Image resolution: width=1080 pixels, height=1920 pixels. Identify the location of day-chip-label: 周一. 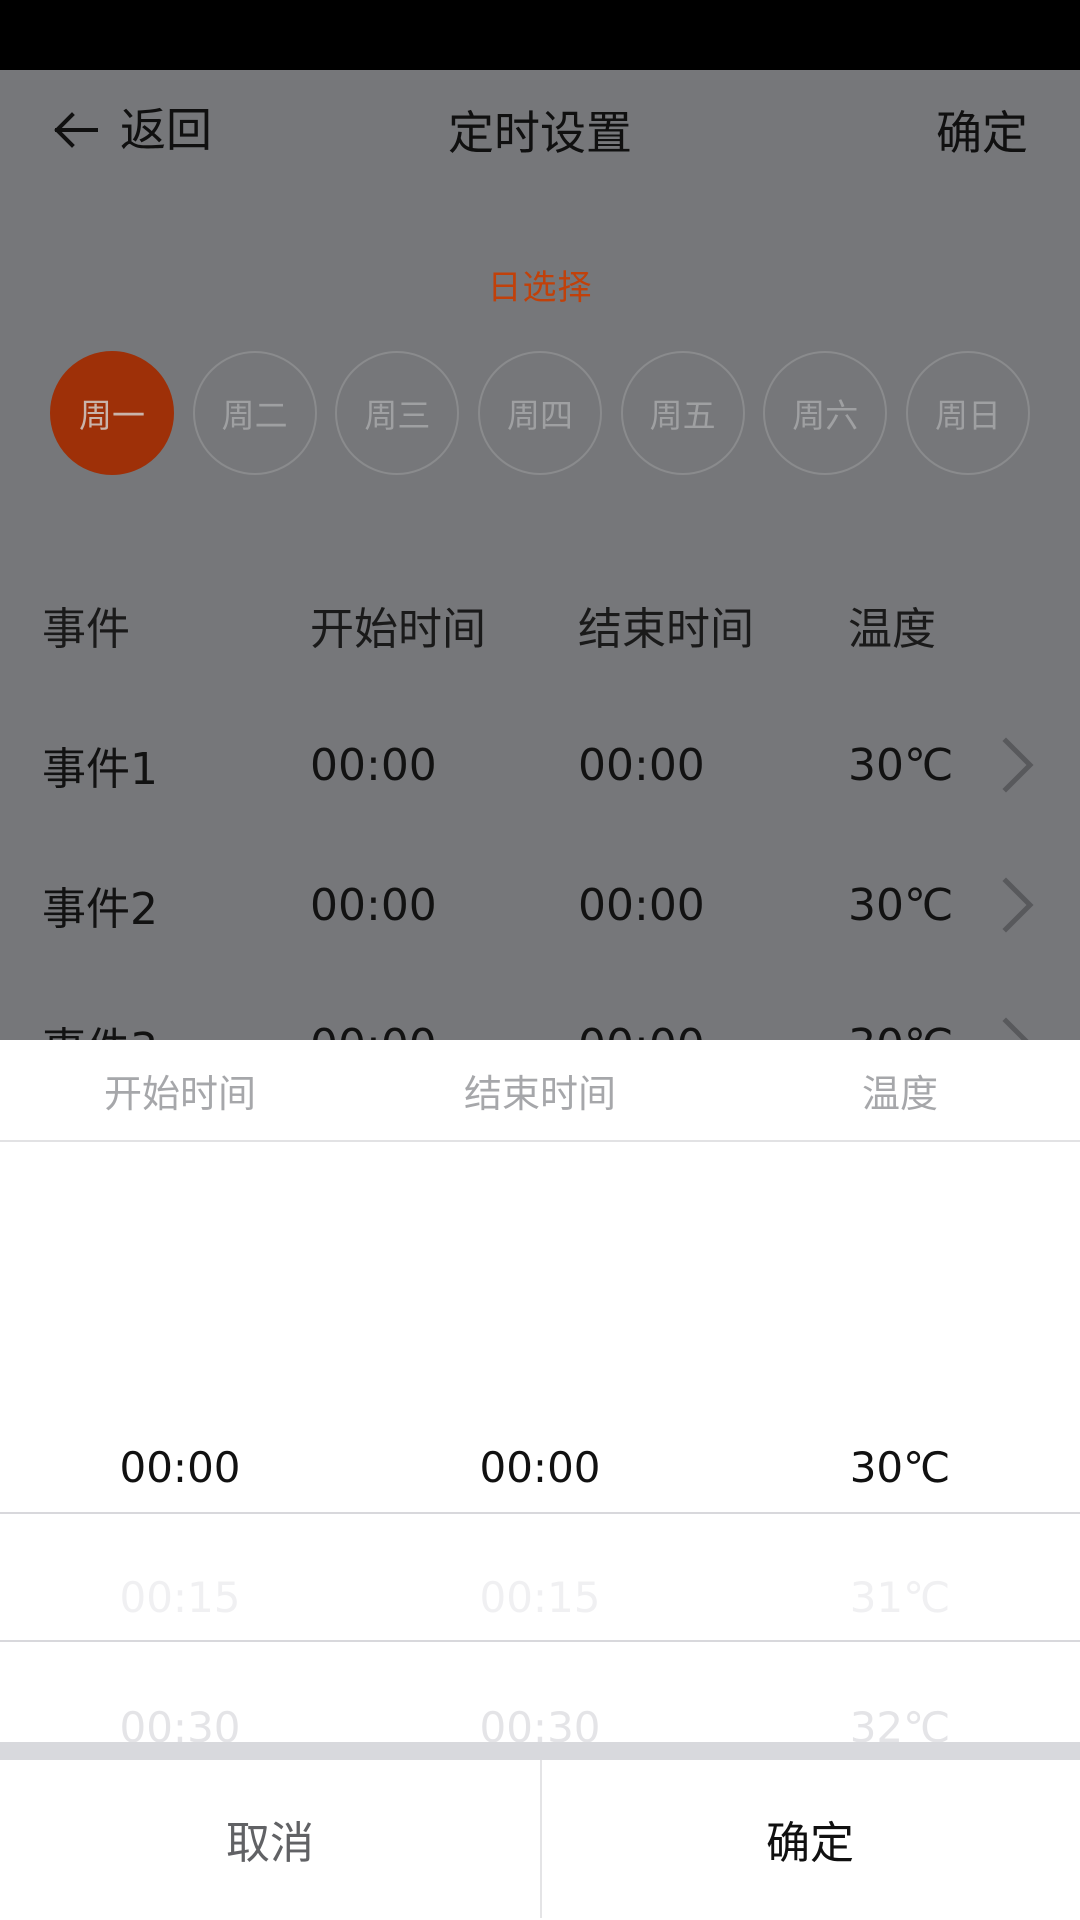
(112, 415).